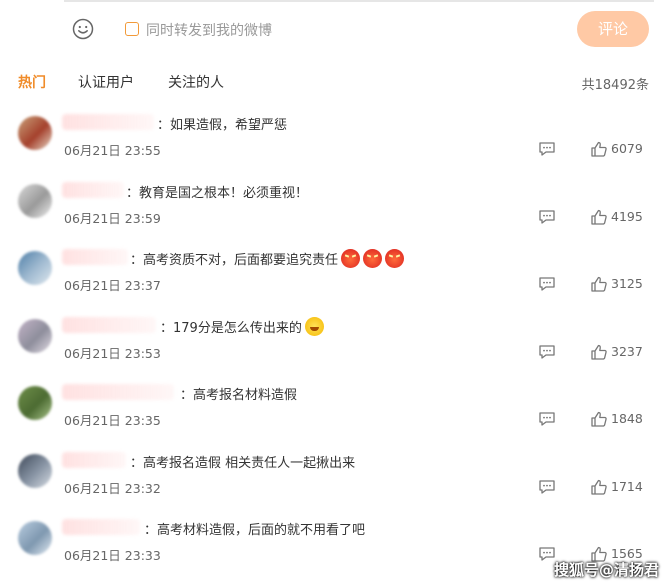  Describe the element at coordinates (231, 328) in the screenshot. I see `comment-text-body: ：179分是怎么传出来的` at that location.